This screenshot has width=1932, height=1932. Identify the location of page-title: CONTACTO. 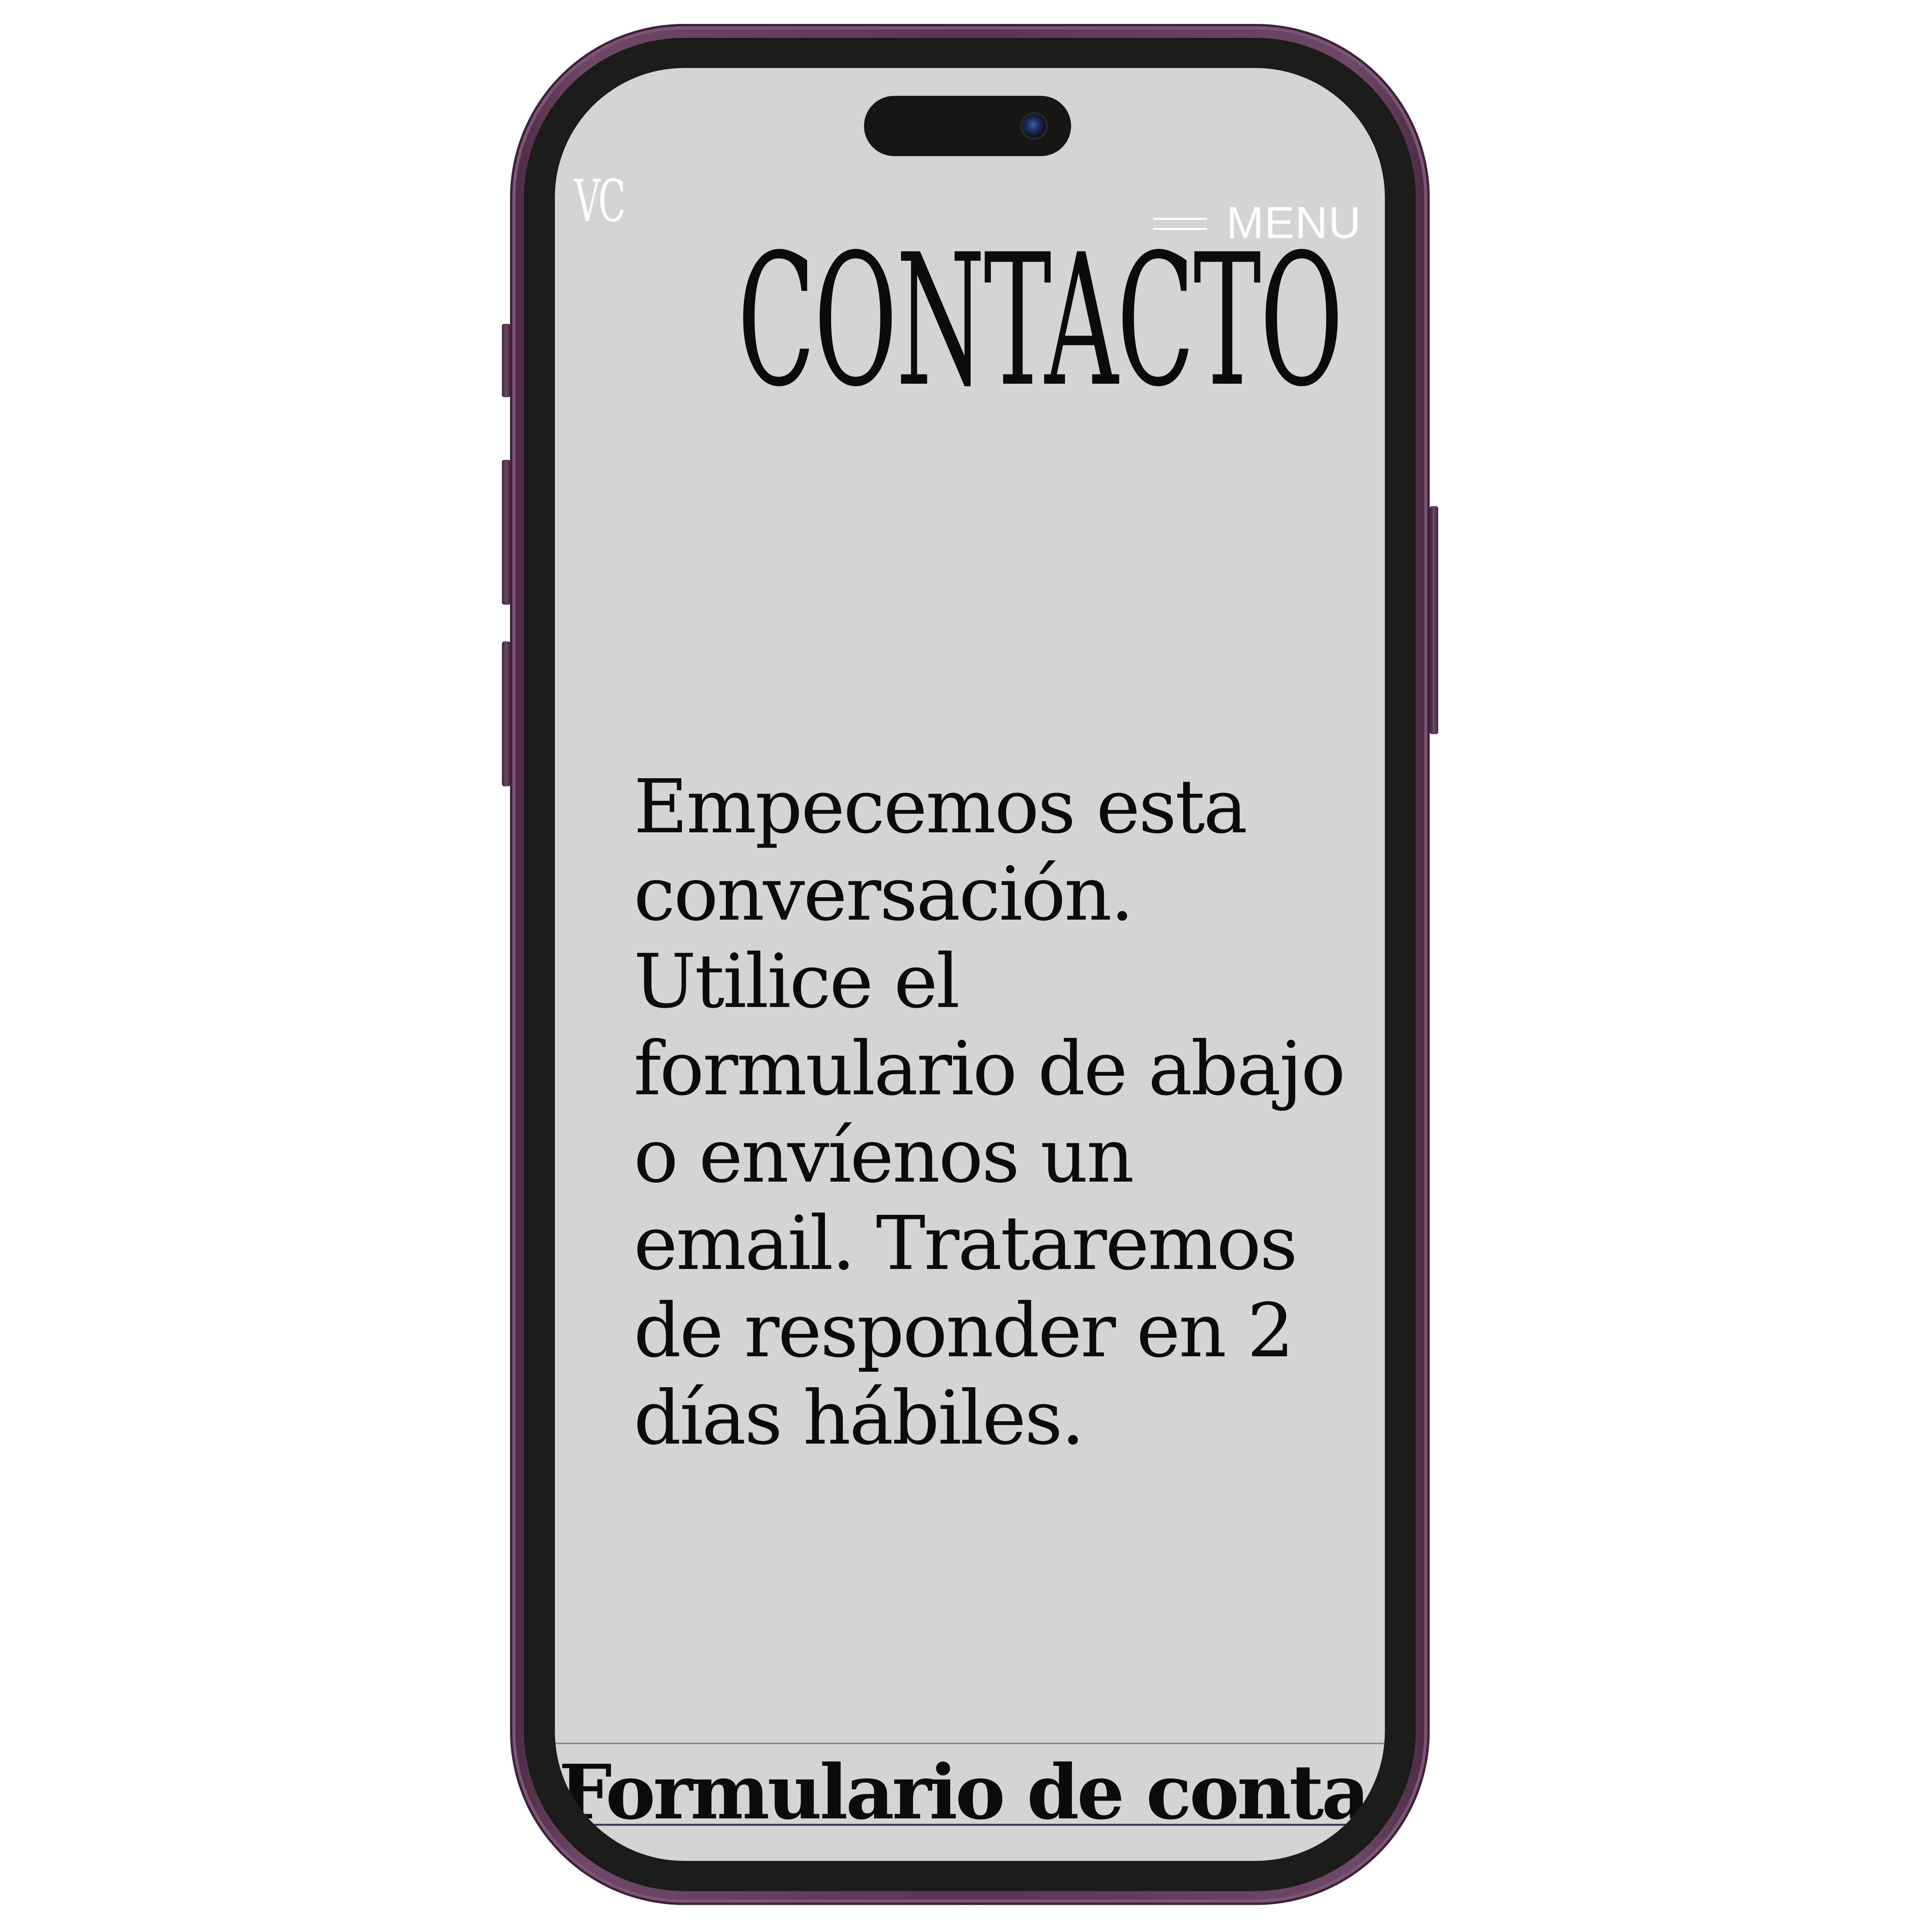
(1041, 321).